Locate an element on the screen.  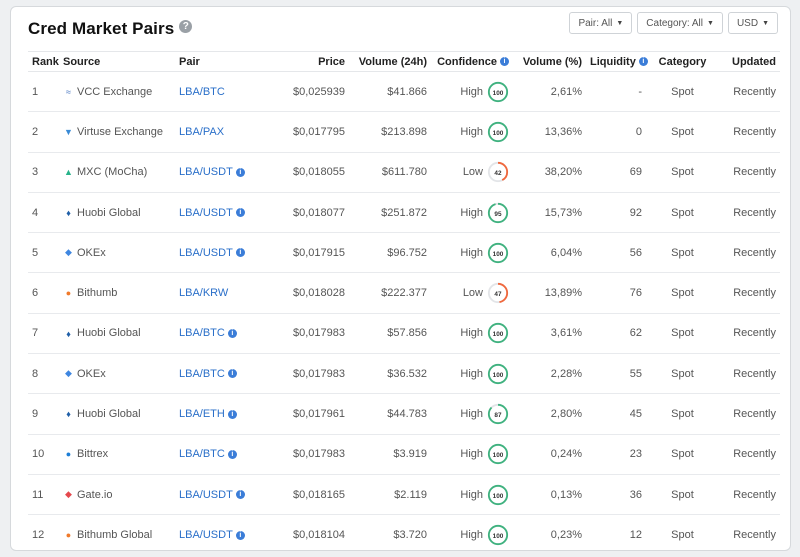
currency-dropdown: USD ▼ is located at coordinates (752, 23).